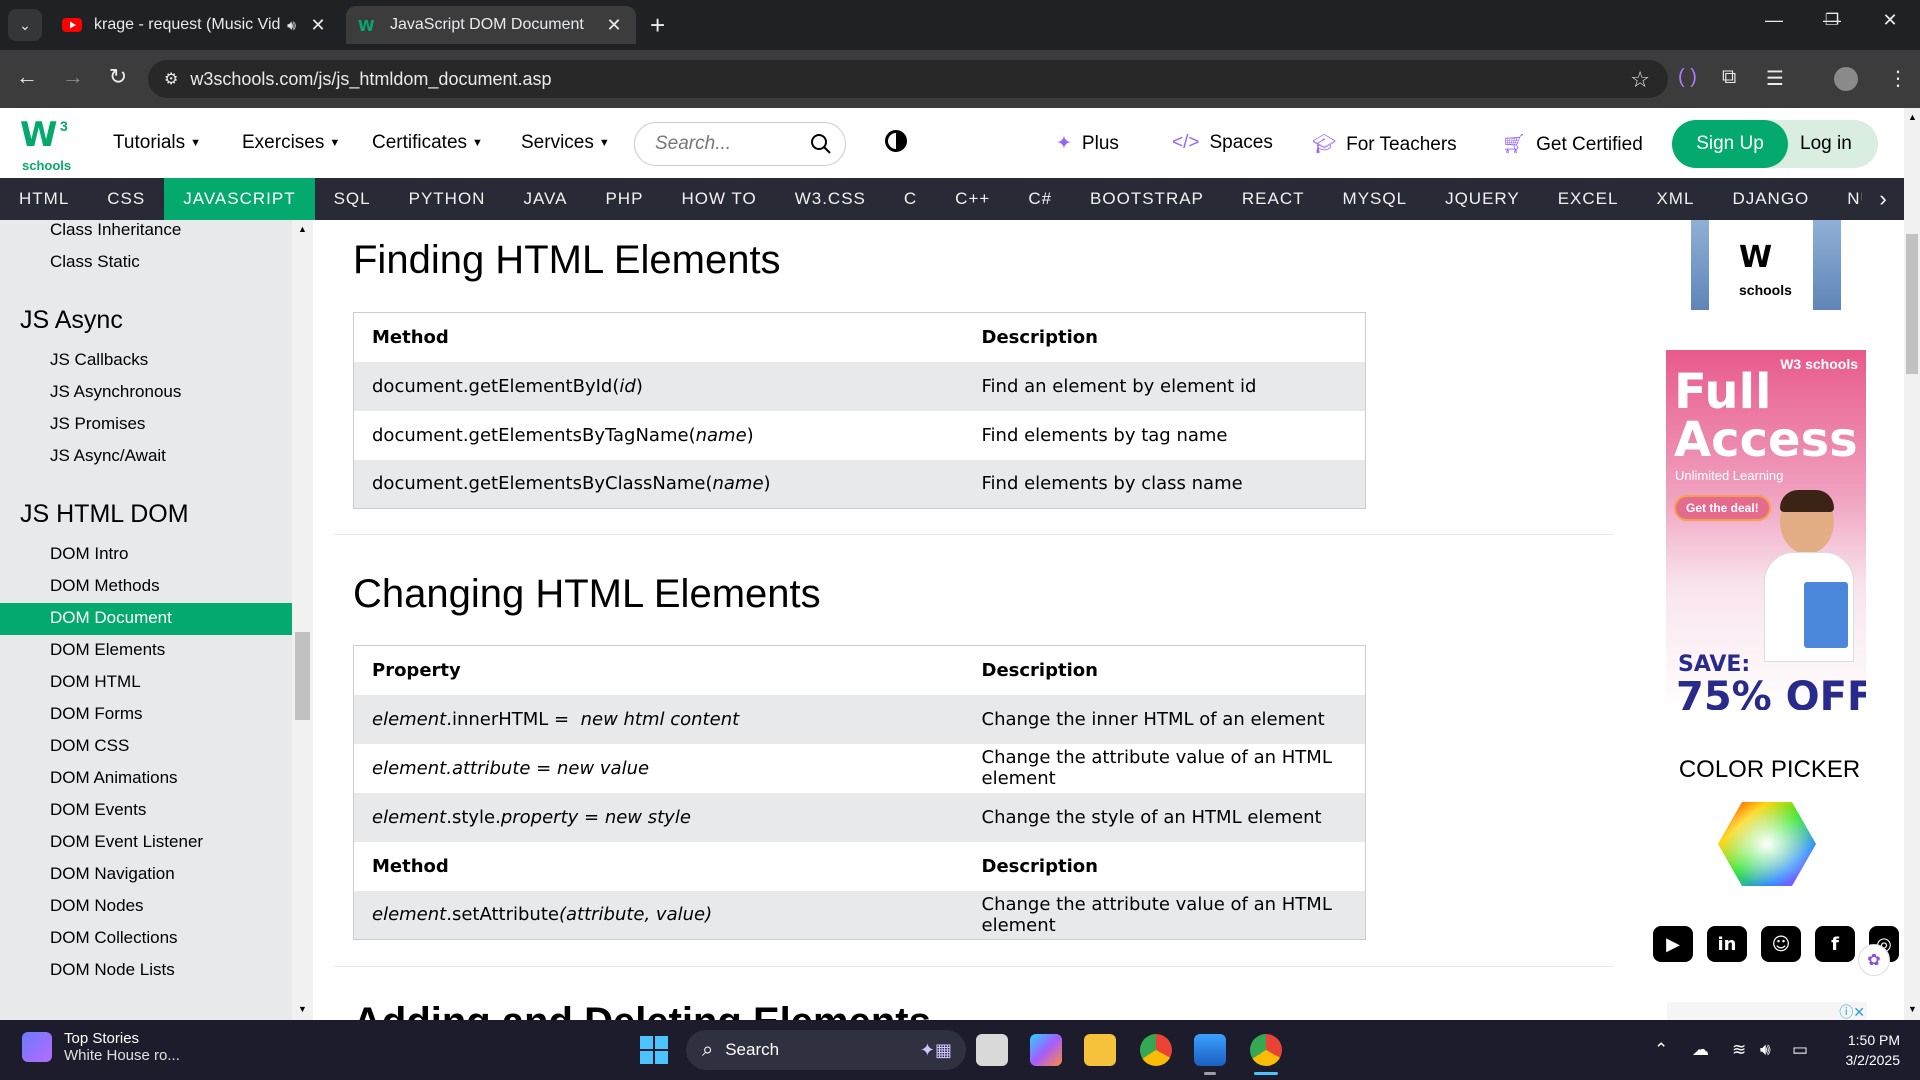 This screenshot has width=1920, height=1080. I want to click on brain-assistant-icon: ✿, so click(1874, 960).